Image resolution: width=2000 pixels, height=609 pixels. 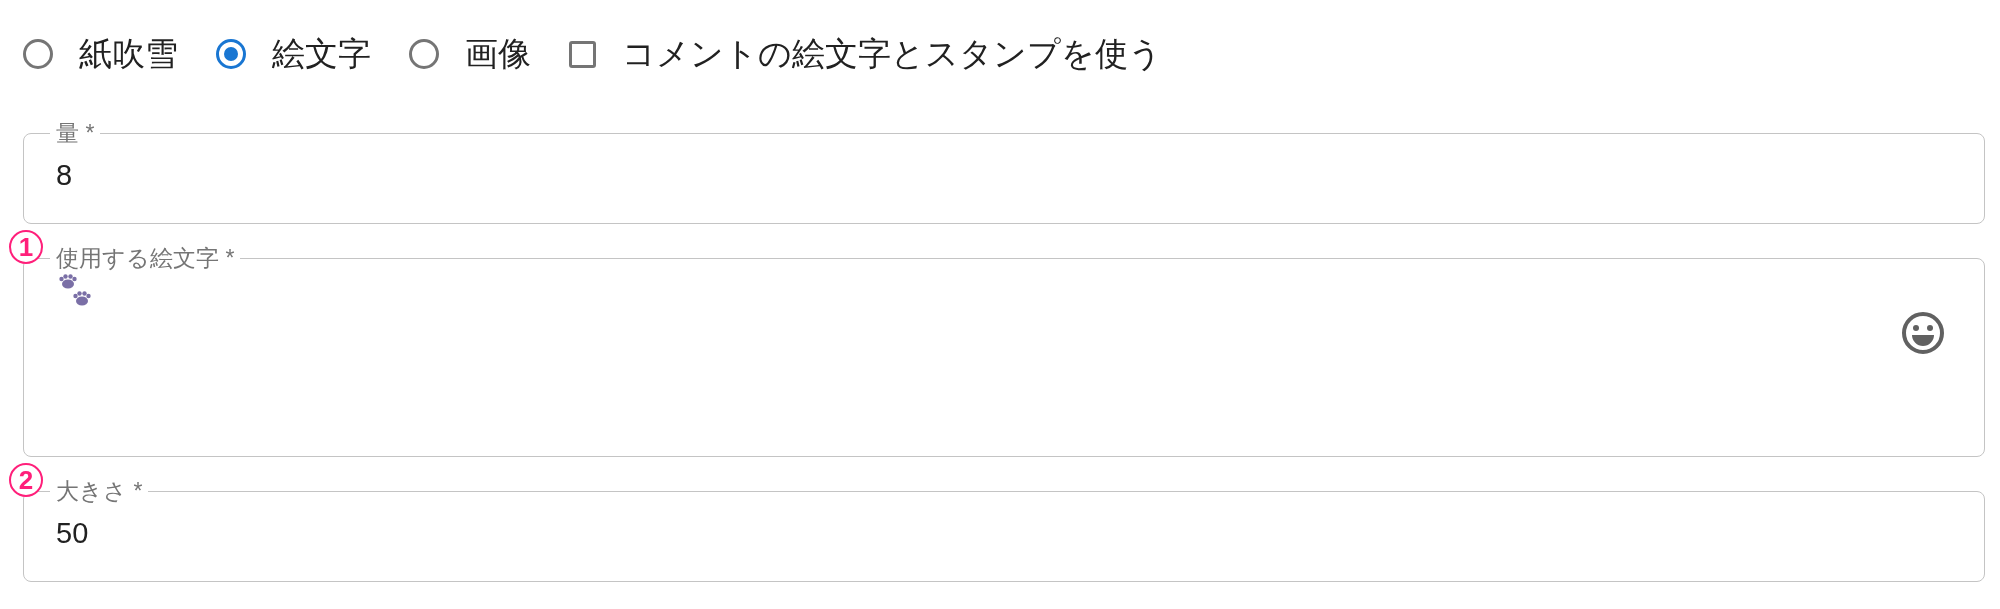 I want to click on field-value: 50, so click(x=72, y=533).